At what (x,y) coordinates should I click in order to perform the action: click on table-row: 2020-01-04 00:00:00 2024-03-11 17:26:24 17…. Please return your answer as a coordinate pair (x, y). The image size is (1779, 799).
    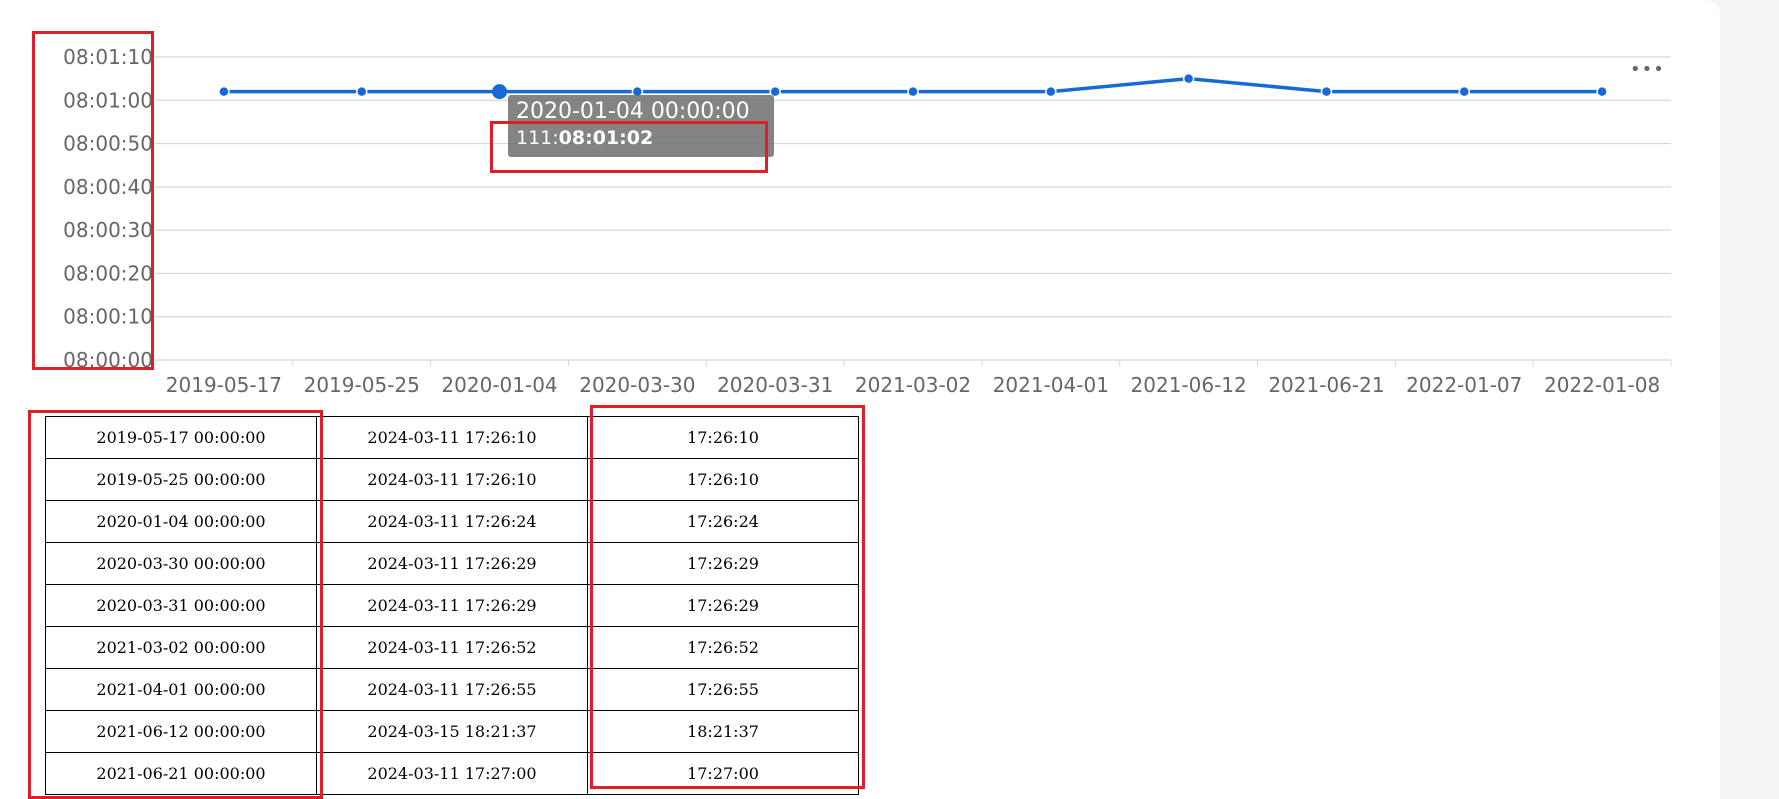
    Looking at the image, I should click on (452, 521).